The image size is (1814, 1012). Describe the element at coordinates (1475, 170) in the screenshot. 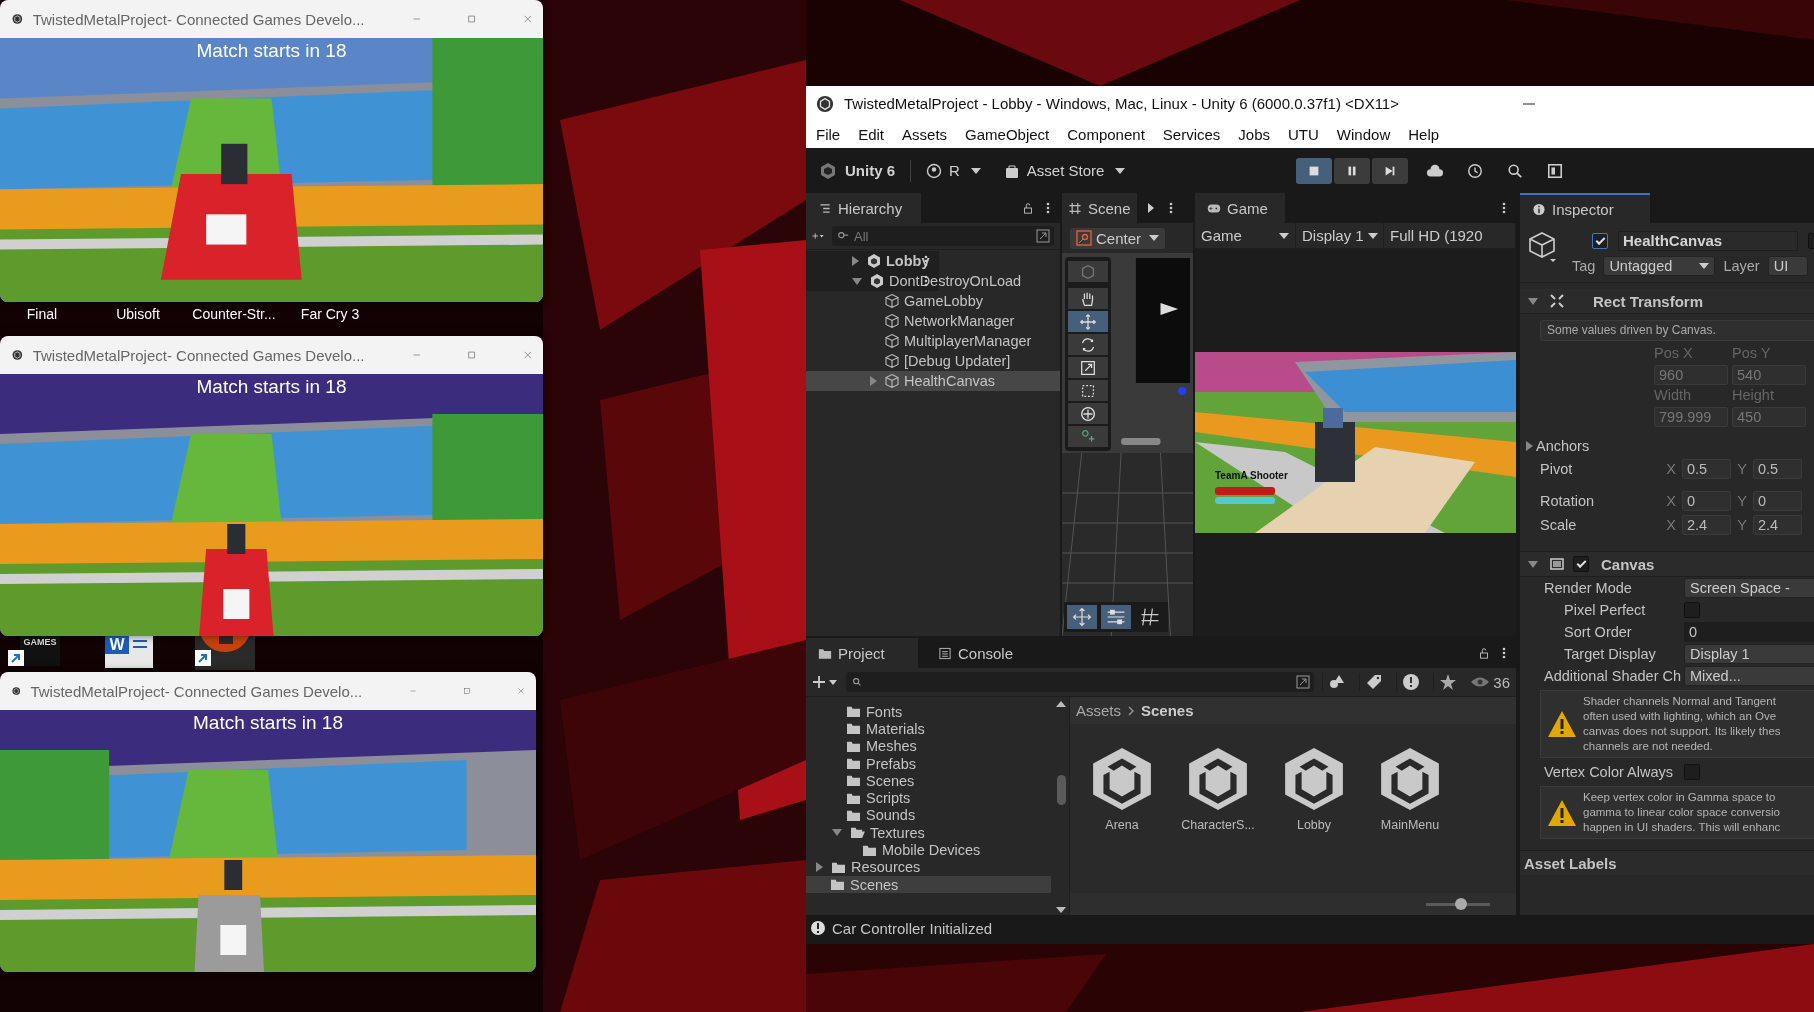

I see `history-icon` at that location.